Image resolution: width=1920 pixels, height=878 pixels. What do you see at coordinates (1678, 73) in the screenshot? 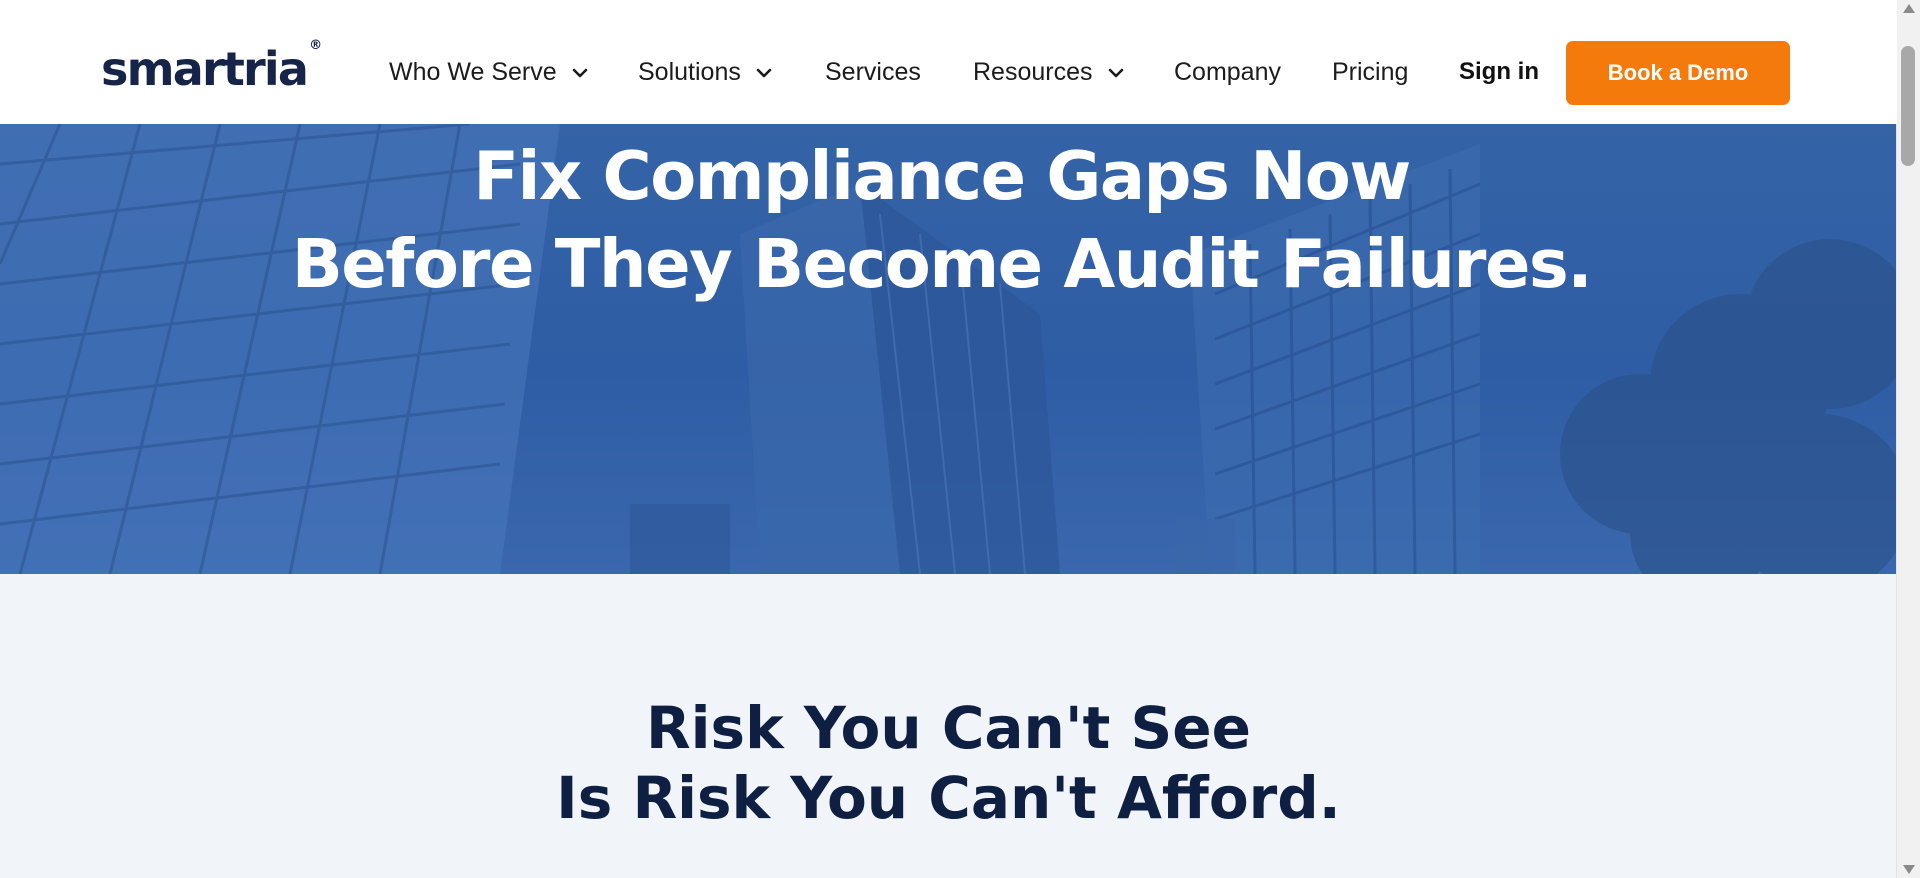
I see `book-demo-button: Book a Demo` at bounding box center [1678, 73].